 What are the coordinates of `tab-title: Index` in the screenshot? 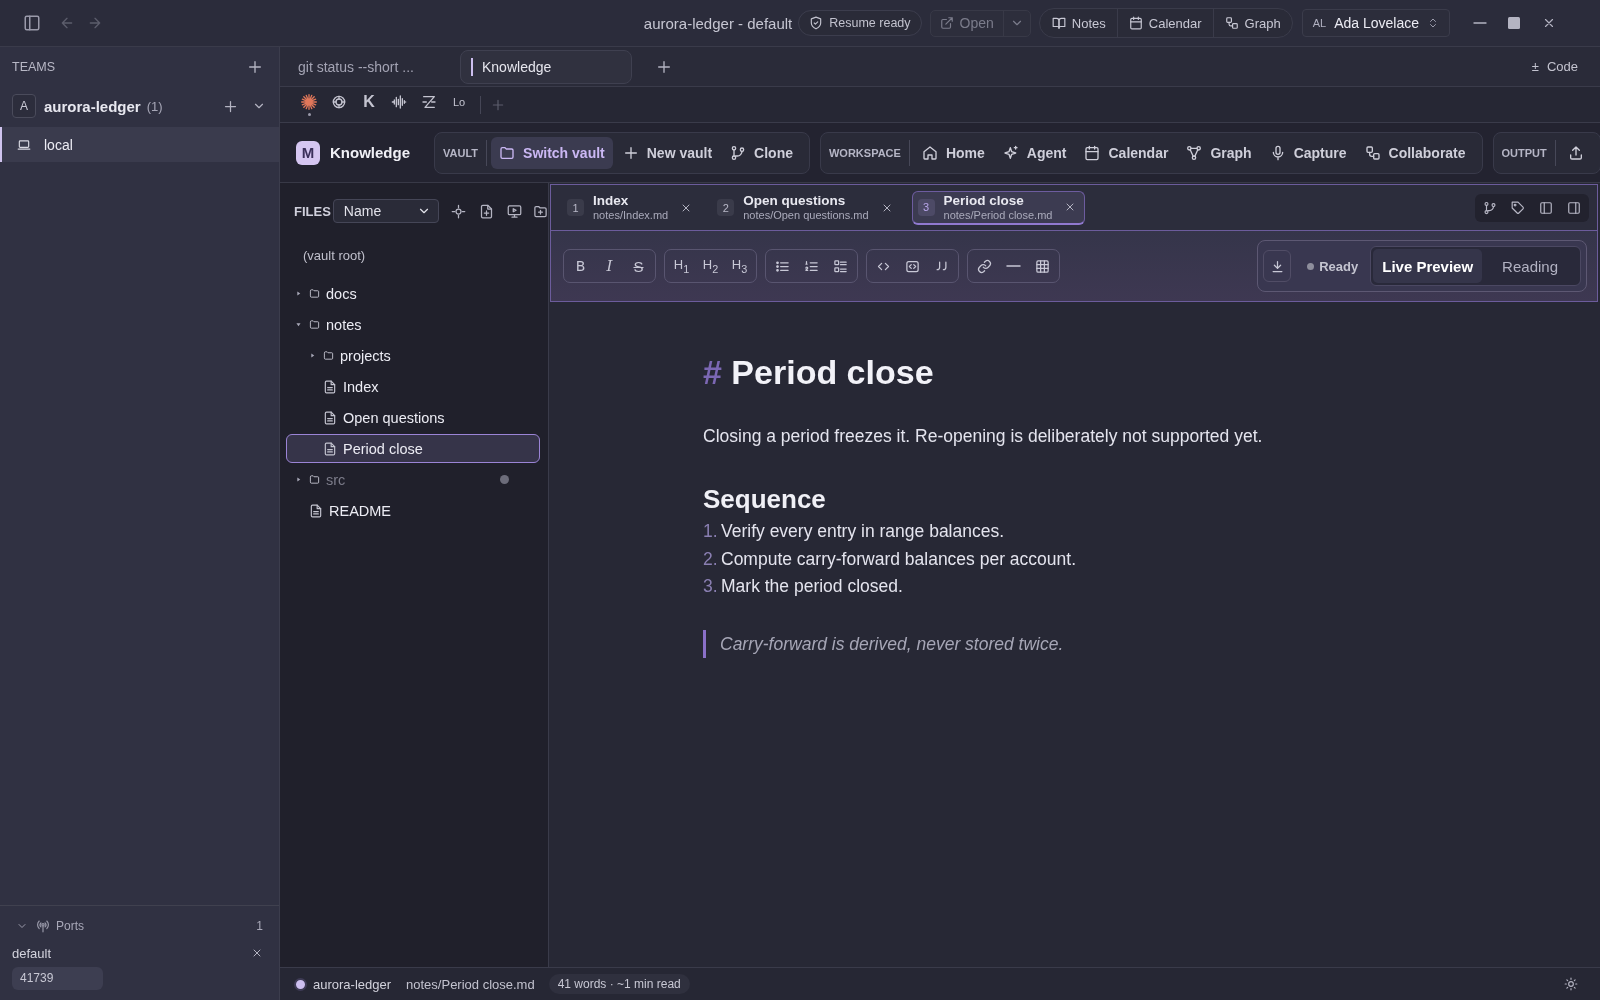 It's located at (611, 201).